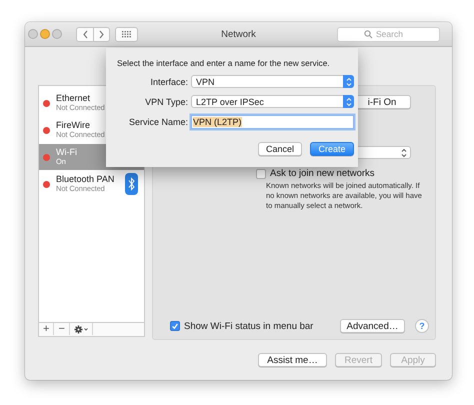 The height and width of the screenshot is (405, 474). What do you see at coordinates (66, 152) in the screenshot?
I see `service-name: Wi-Fi` at bounding box center [66, 152].